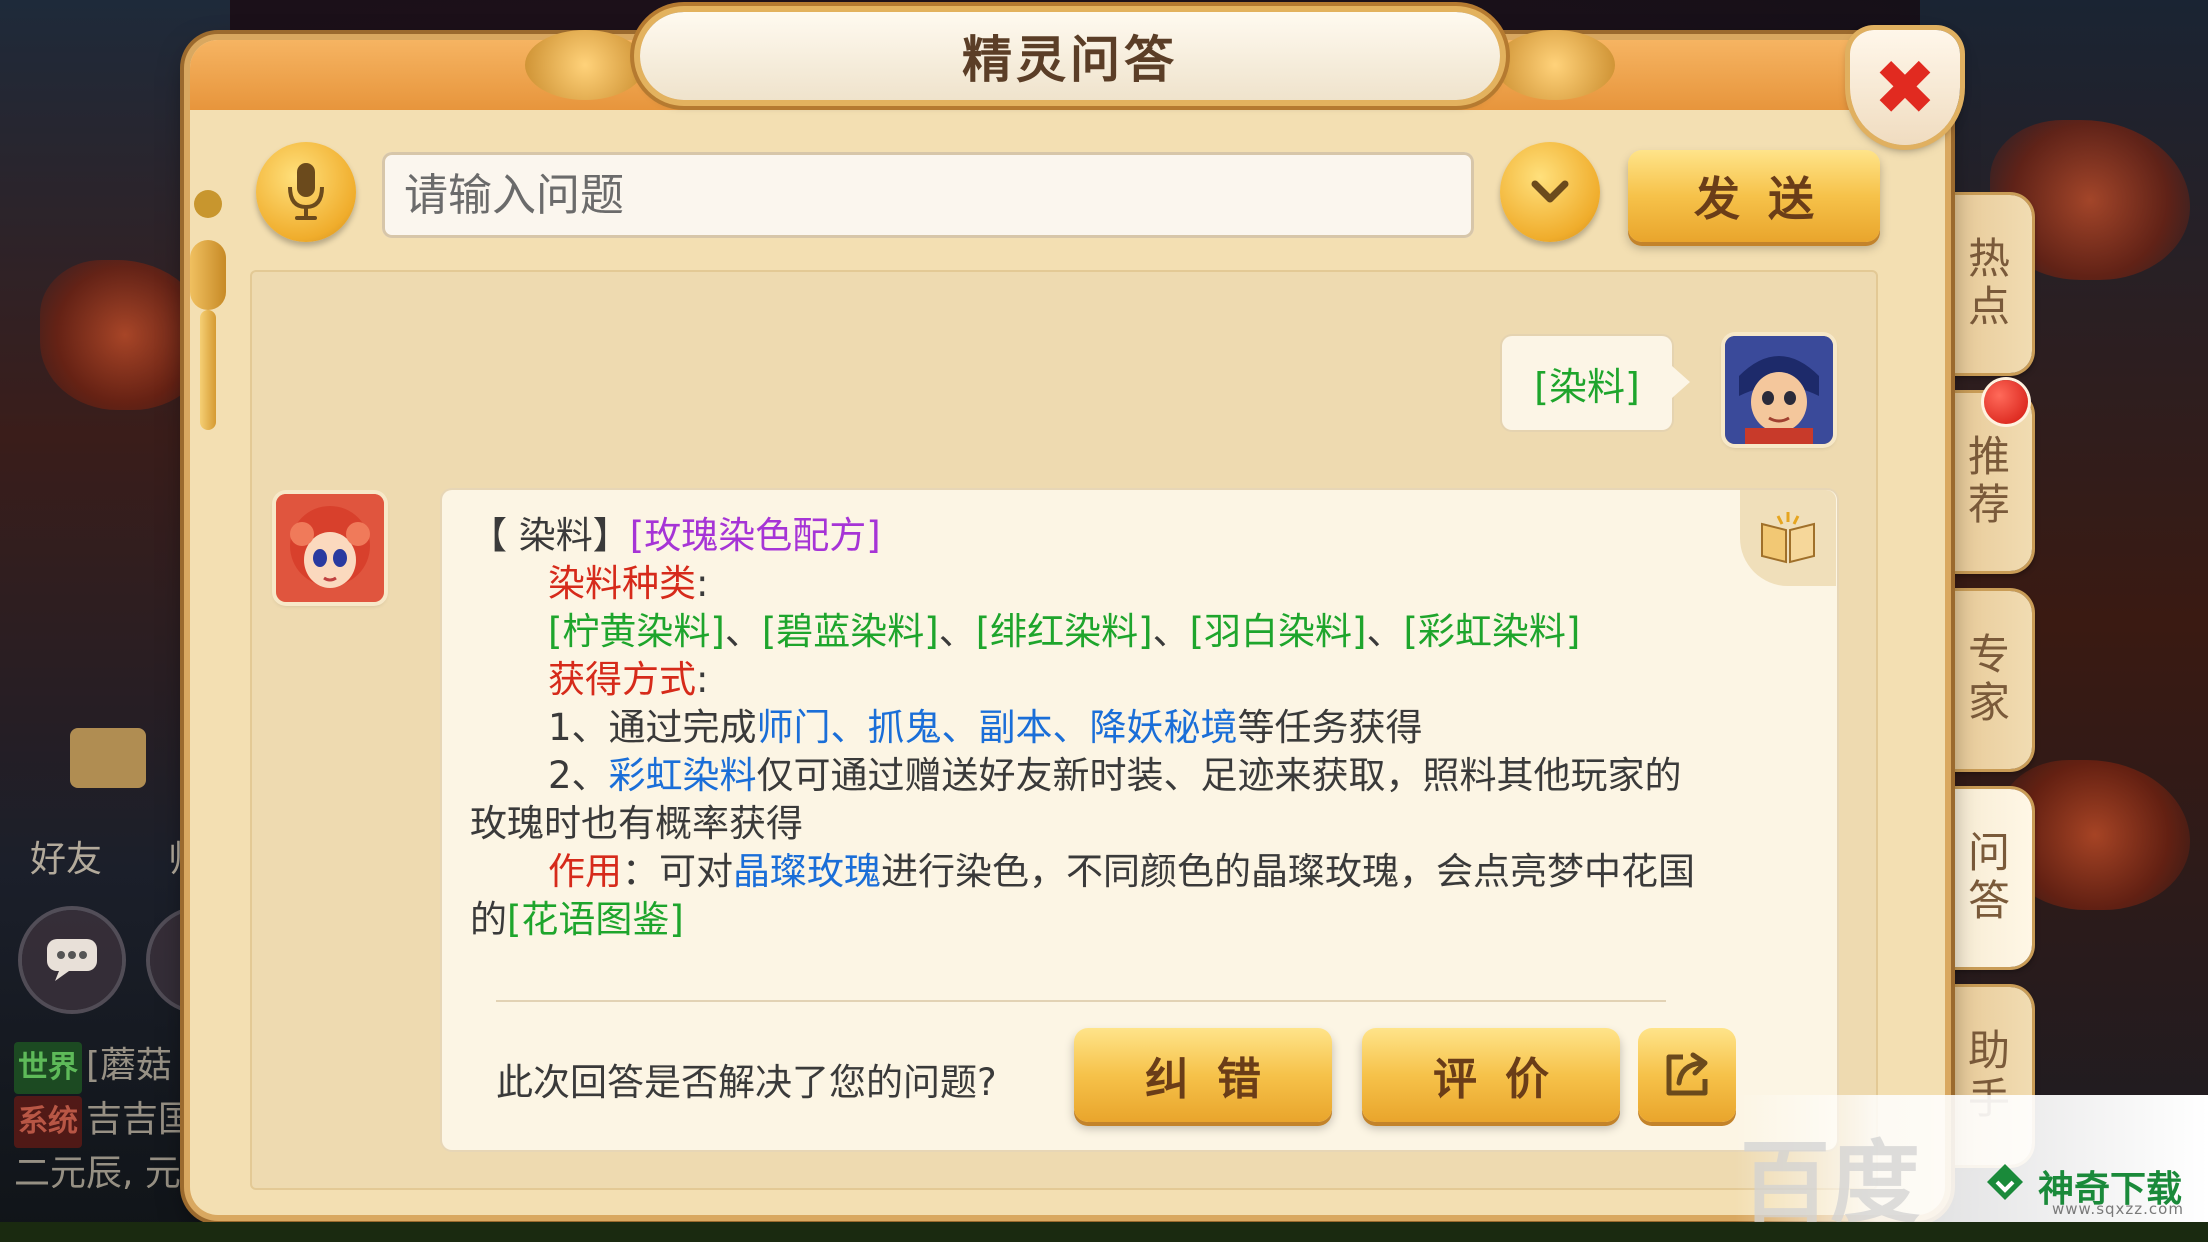 The width and height of the screenshot is (2208, 1242). What do you see at coordinates (696, 871) in the screenshot?
I see `effect-prefix: 可对` at bounding box center [696, 871].